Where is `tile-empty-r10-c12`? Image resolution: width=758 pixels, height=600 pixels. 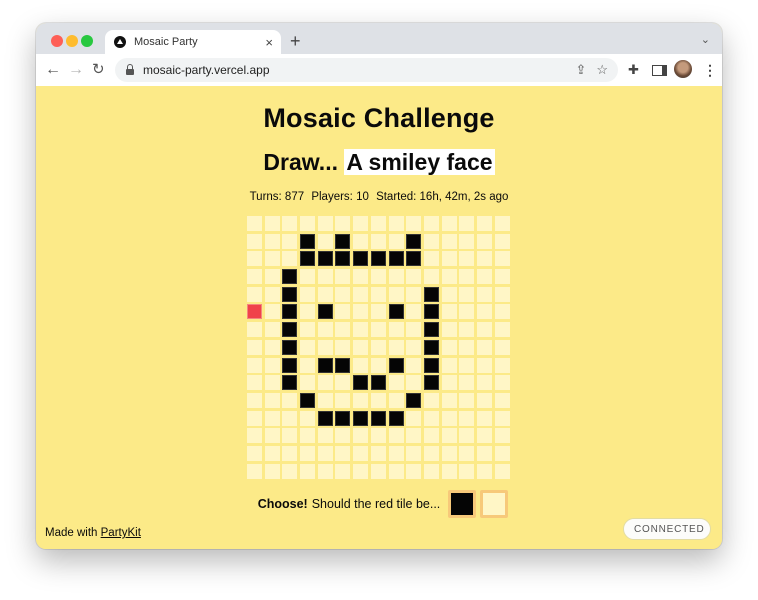
tile-empty-r10-c12 is located at coordinates (467, 400).